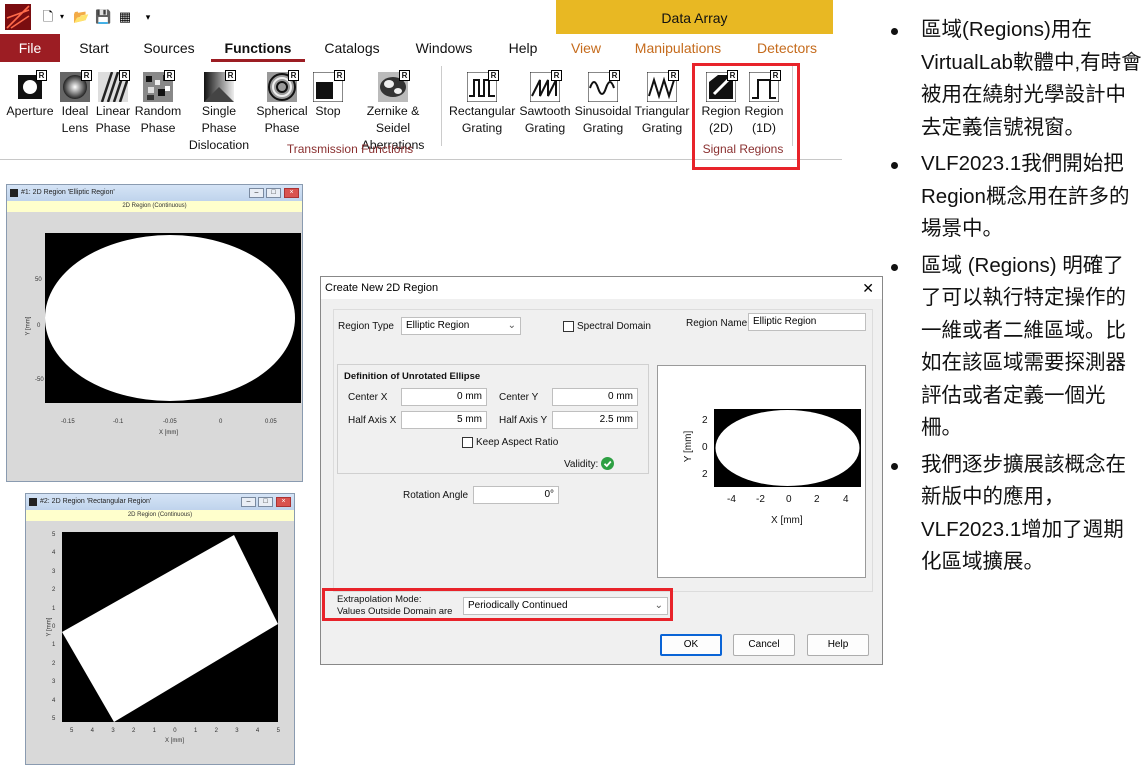 Image resolution: width=1145 pixels, height=775 pixels. What do you see at coordinates (694, 17) in the screenshot?
I see `context-tab-header: Data Array` at bounding box center [694, 17].